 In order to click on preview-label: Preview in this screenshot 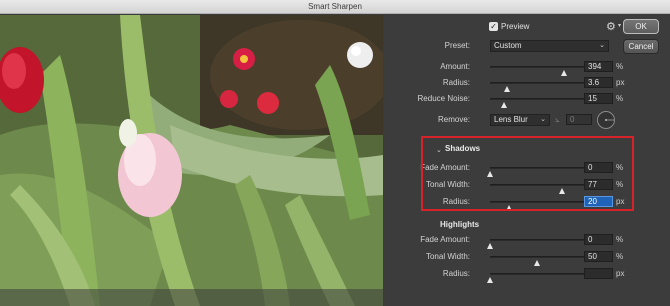, I will do `click(515, 26)`.